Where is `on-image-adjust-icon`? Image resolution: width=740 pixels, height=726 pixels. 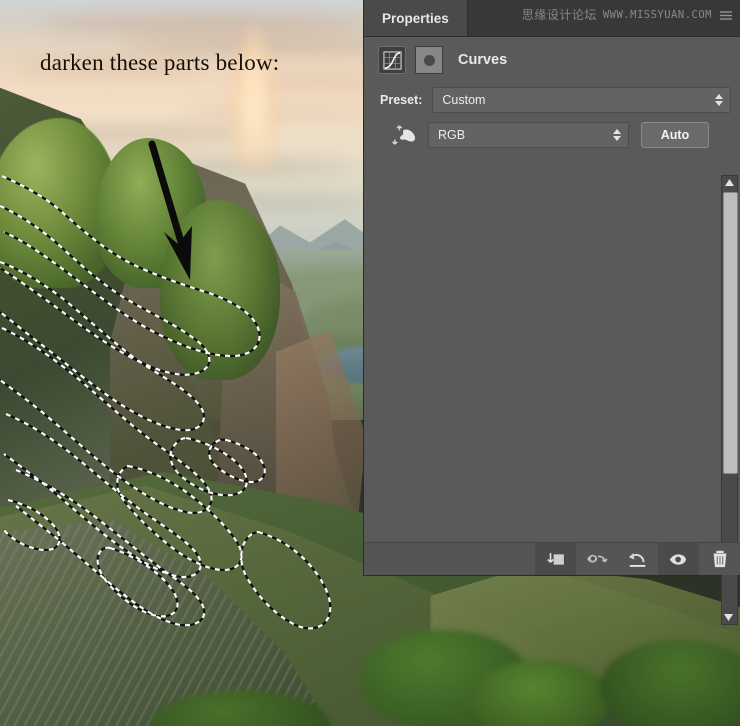 on-image-adjust-icon is located at coordinates (404, 135).